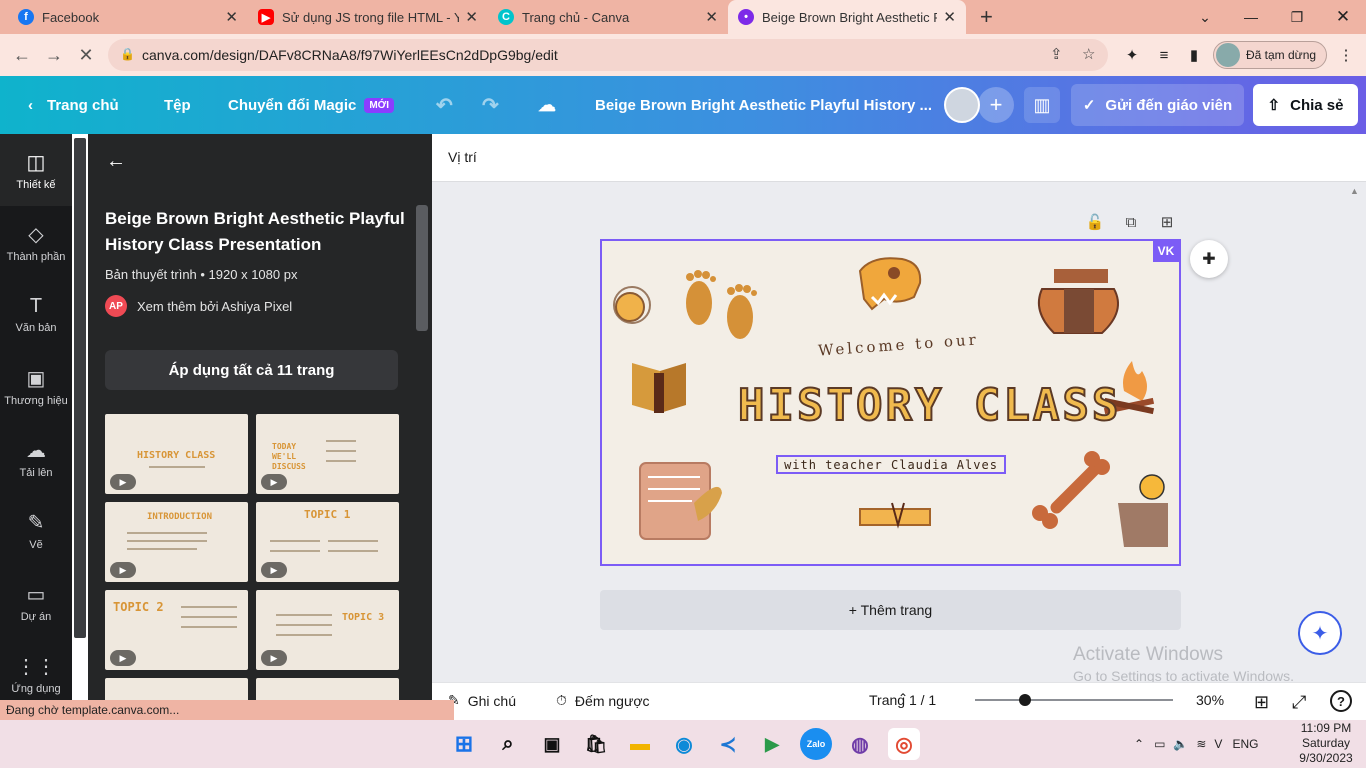  I want to click on lock-icon: 🔓, so click(1095, 222).